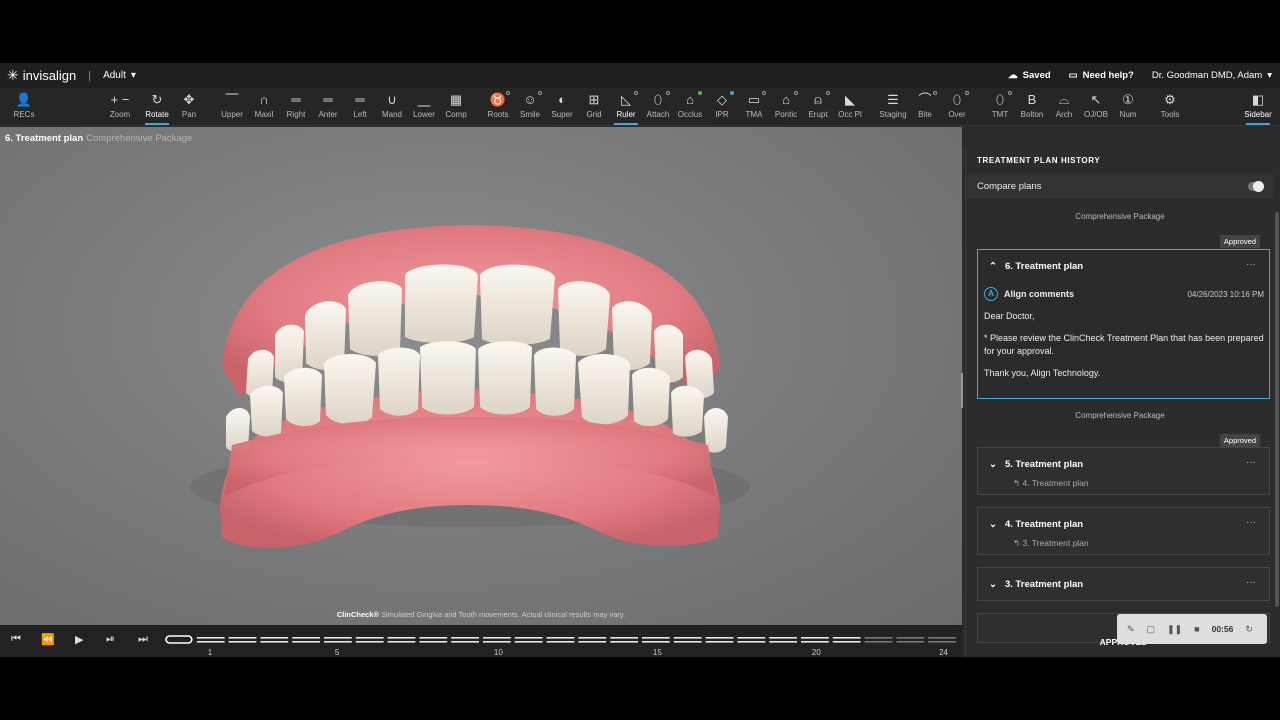  What do you see at coordinates (1151, 629) in the screenshot?
I see `camera-icon: ▢` at bounding box center [1151, 629].